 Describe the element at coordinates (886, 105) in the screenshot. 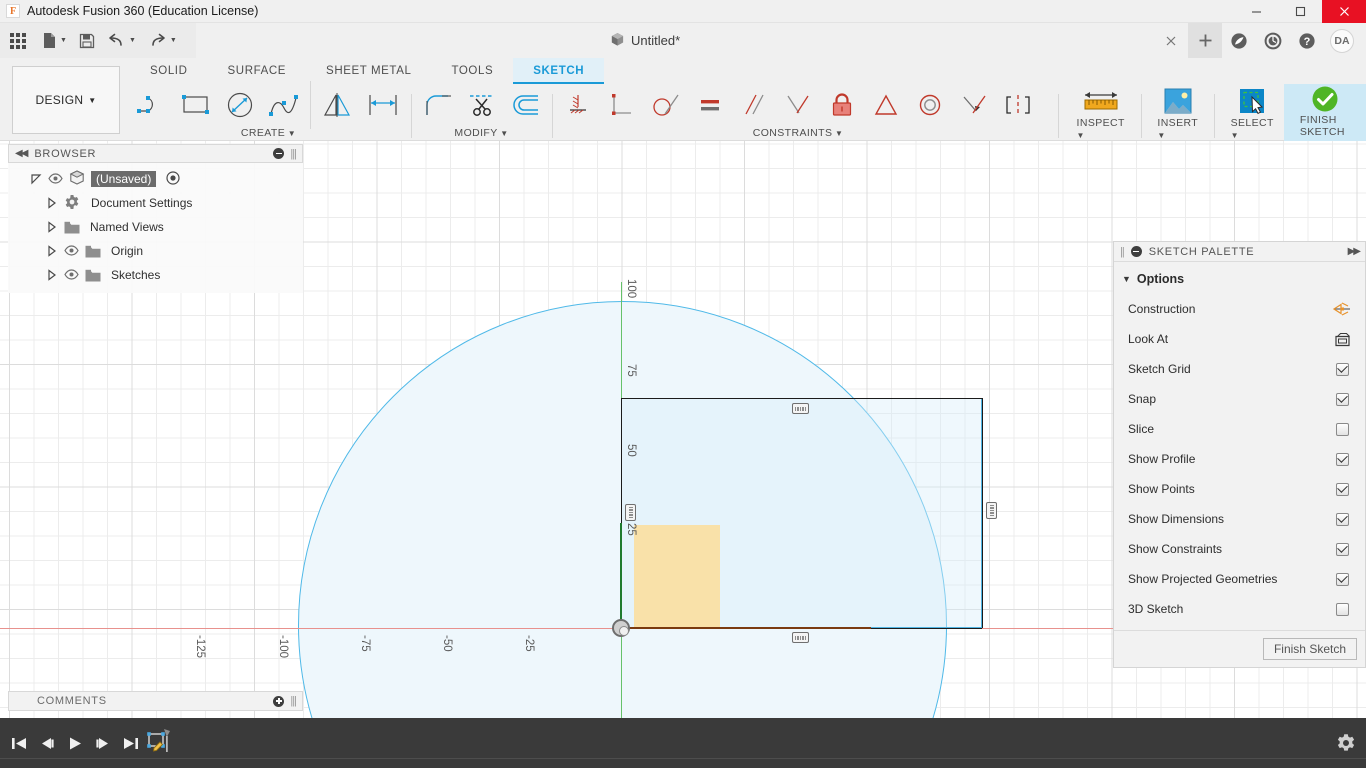

I see `midpoint-constraint-icon` at that location.